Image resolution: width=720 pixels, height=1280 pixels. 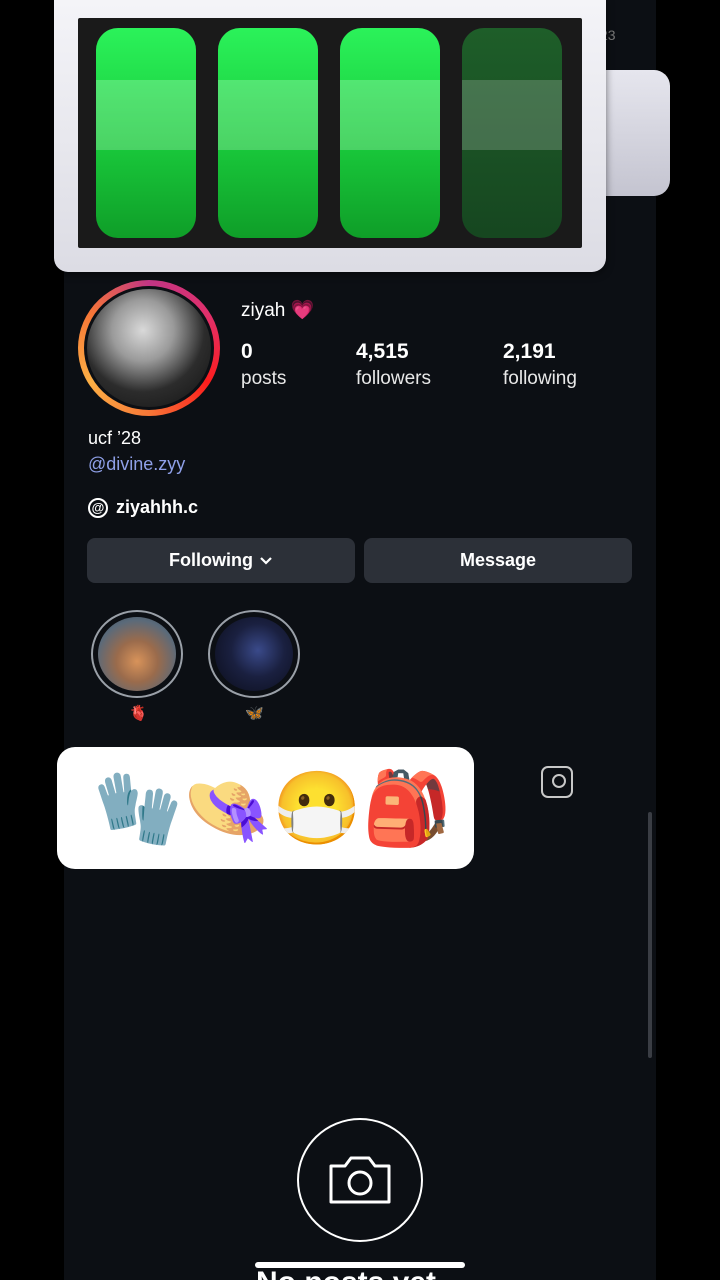 I want to click on following-button: Following, so click(x=221, y=560).